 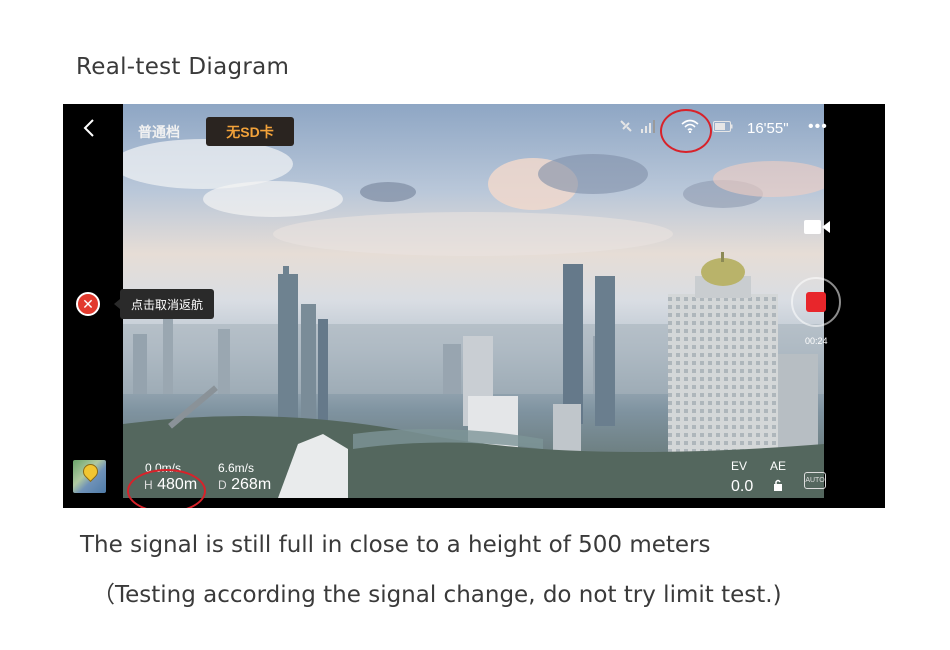 I want to click on distance-value: 268m, so click(x=251, y=484).